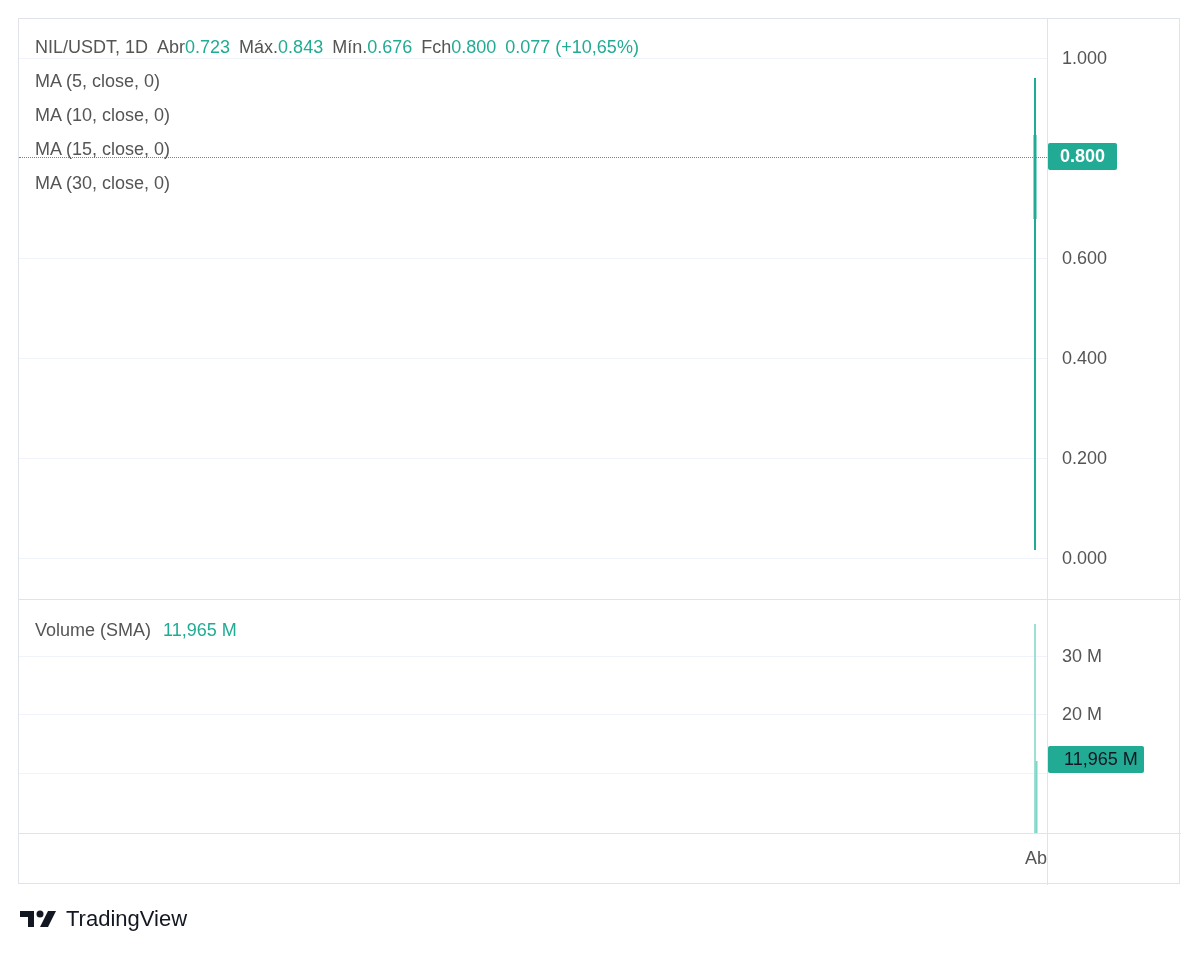  Describe the element at coordinates (103, 149) in the screenshot. I see `indicator-label: MA (15, close, 0)` at that location.